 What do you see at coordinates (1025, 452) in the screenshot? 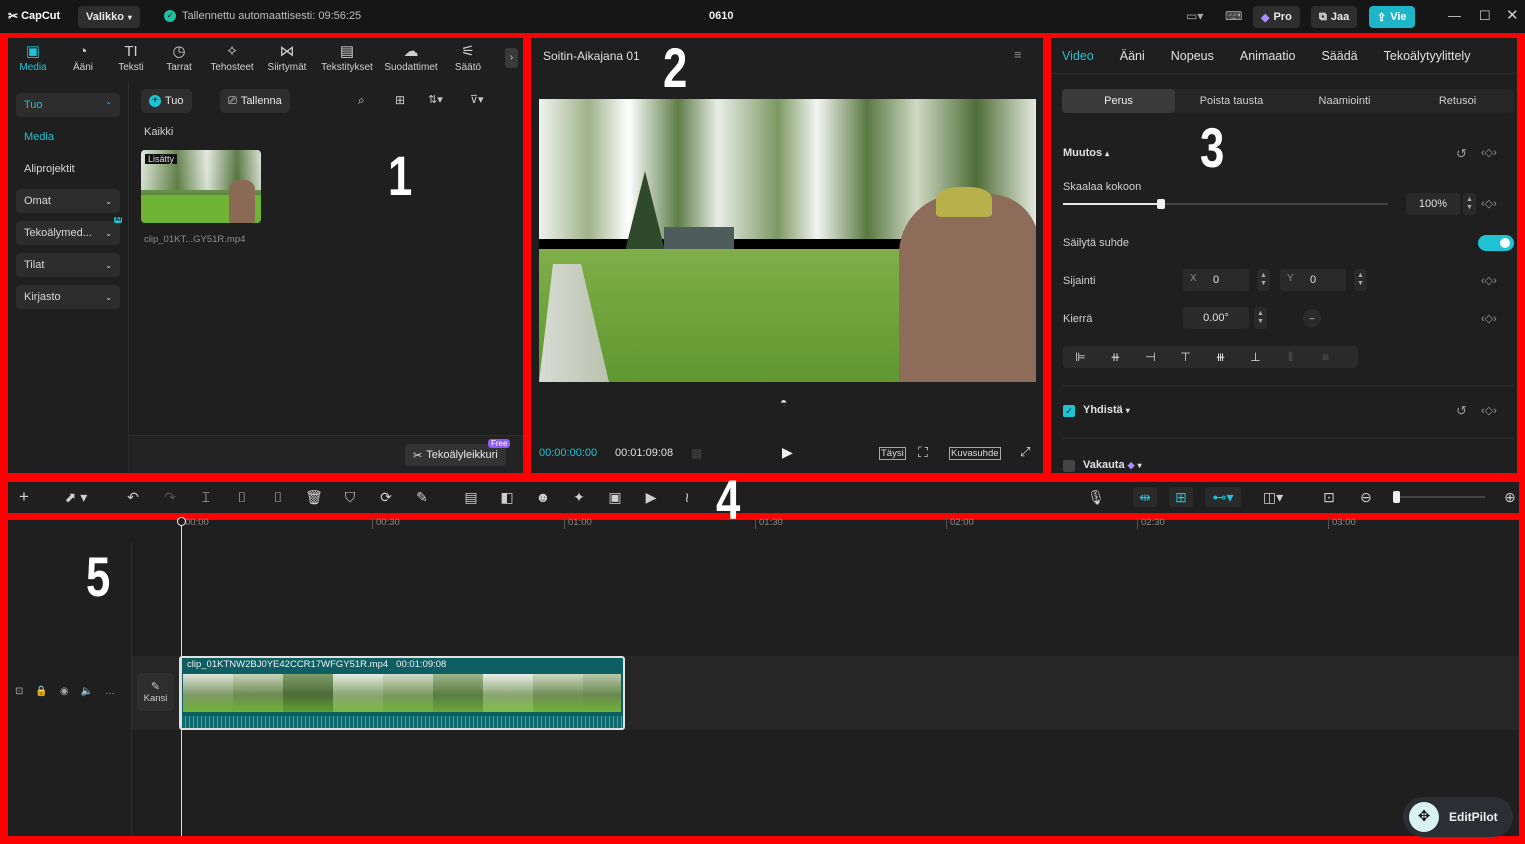
I see `fullscreen-icon: ⤢` at bounding box center [1025, 452].